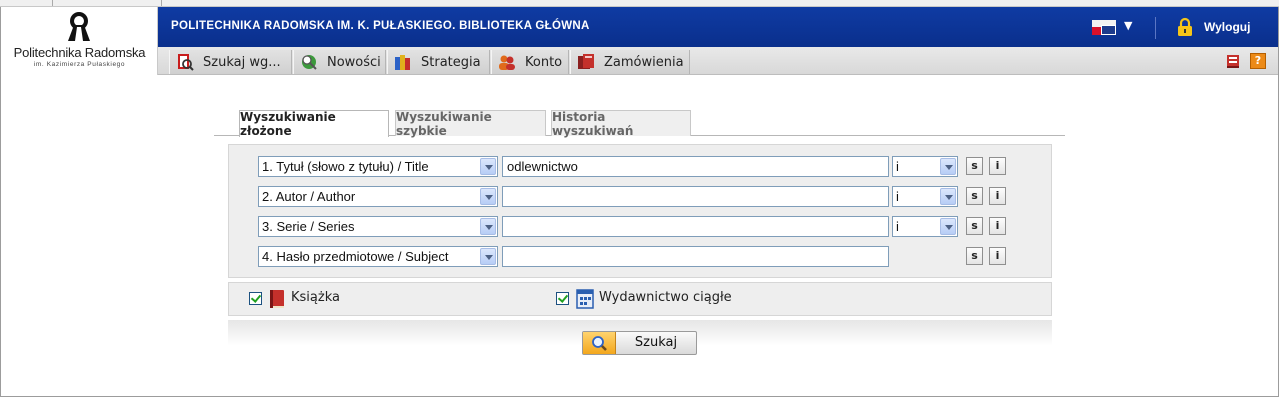  I want to click on topbar-divider, so click(1155, 28).